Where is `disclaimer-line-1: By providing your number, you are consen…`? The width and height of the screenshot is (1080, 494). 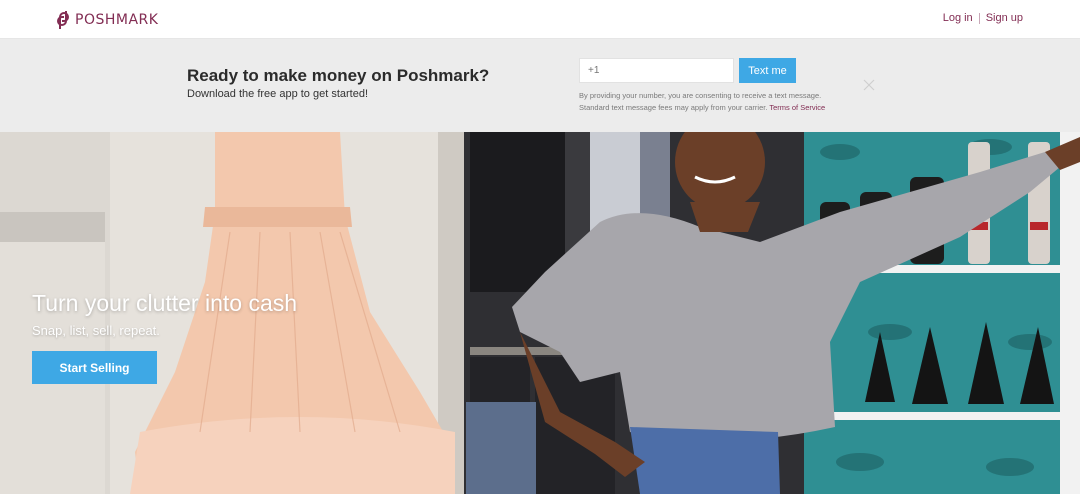
disclaimer-line-1: By providing your number, you are consen… is located at coordinates (700, 95).